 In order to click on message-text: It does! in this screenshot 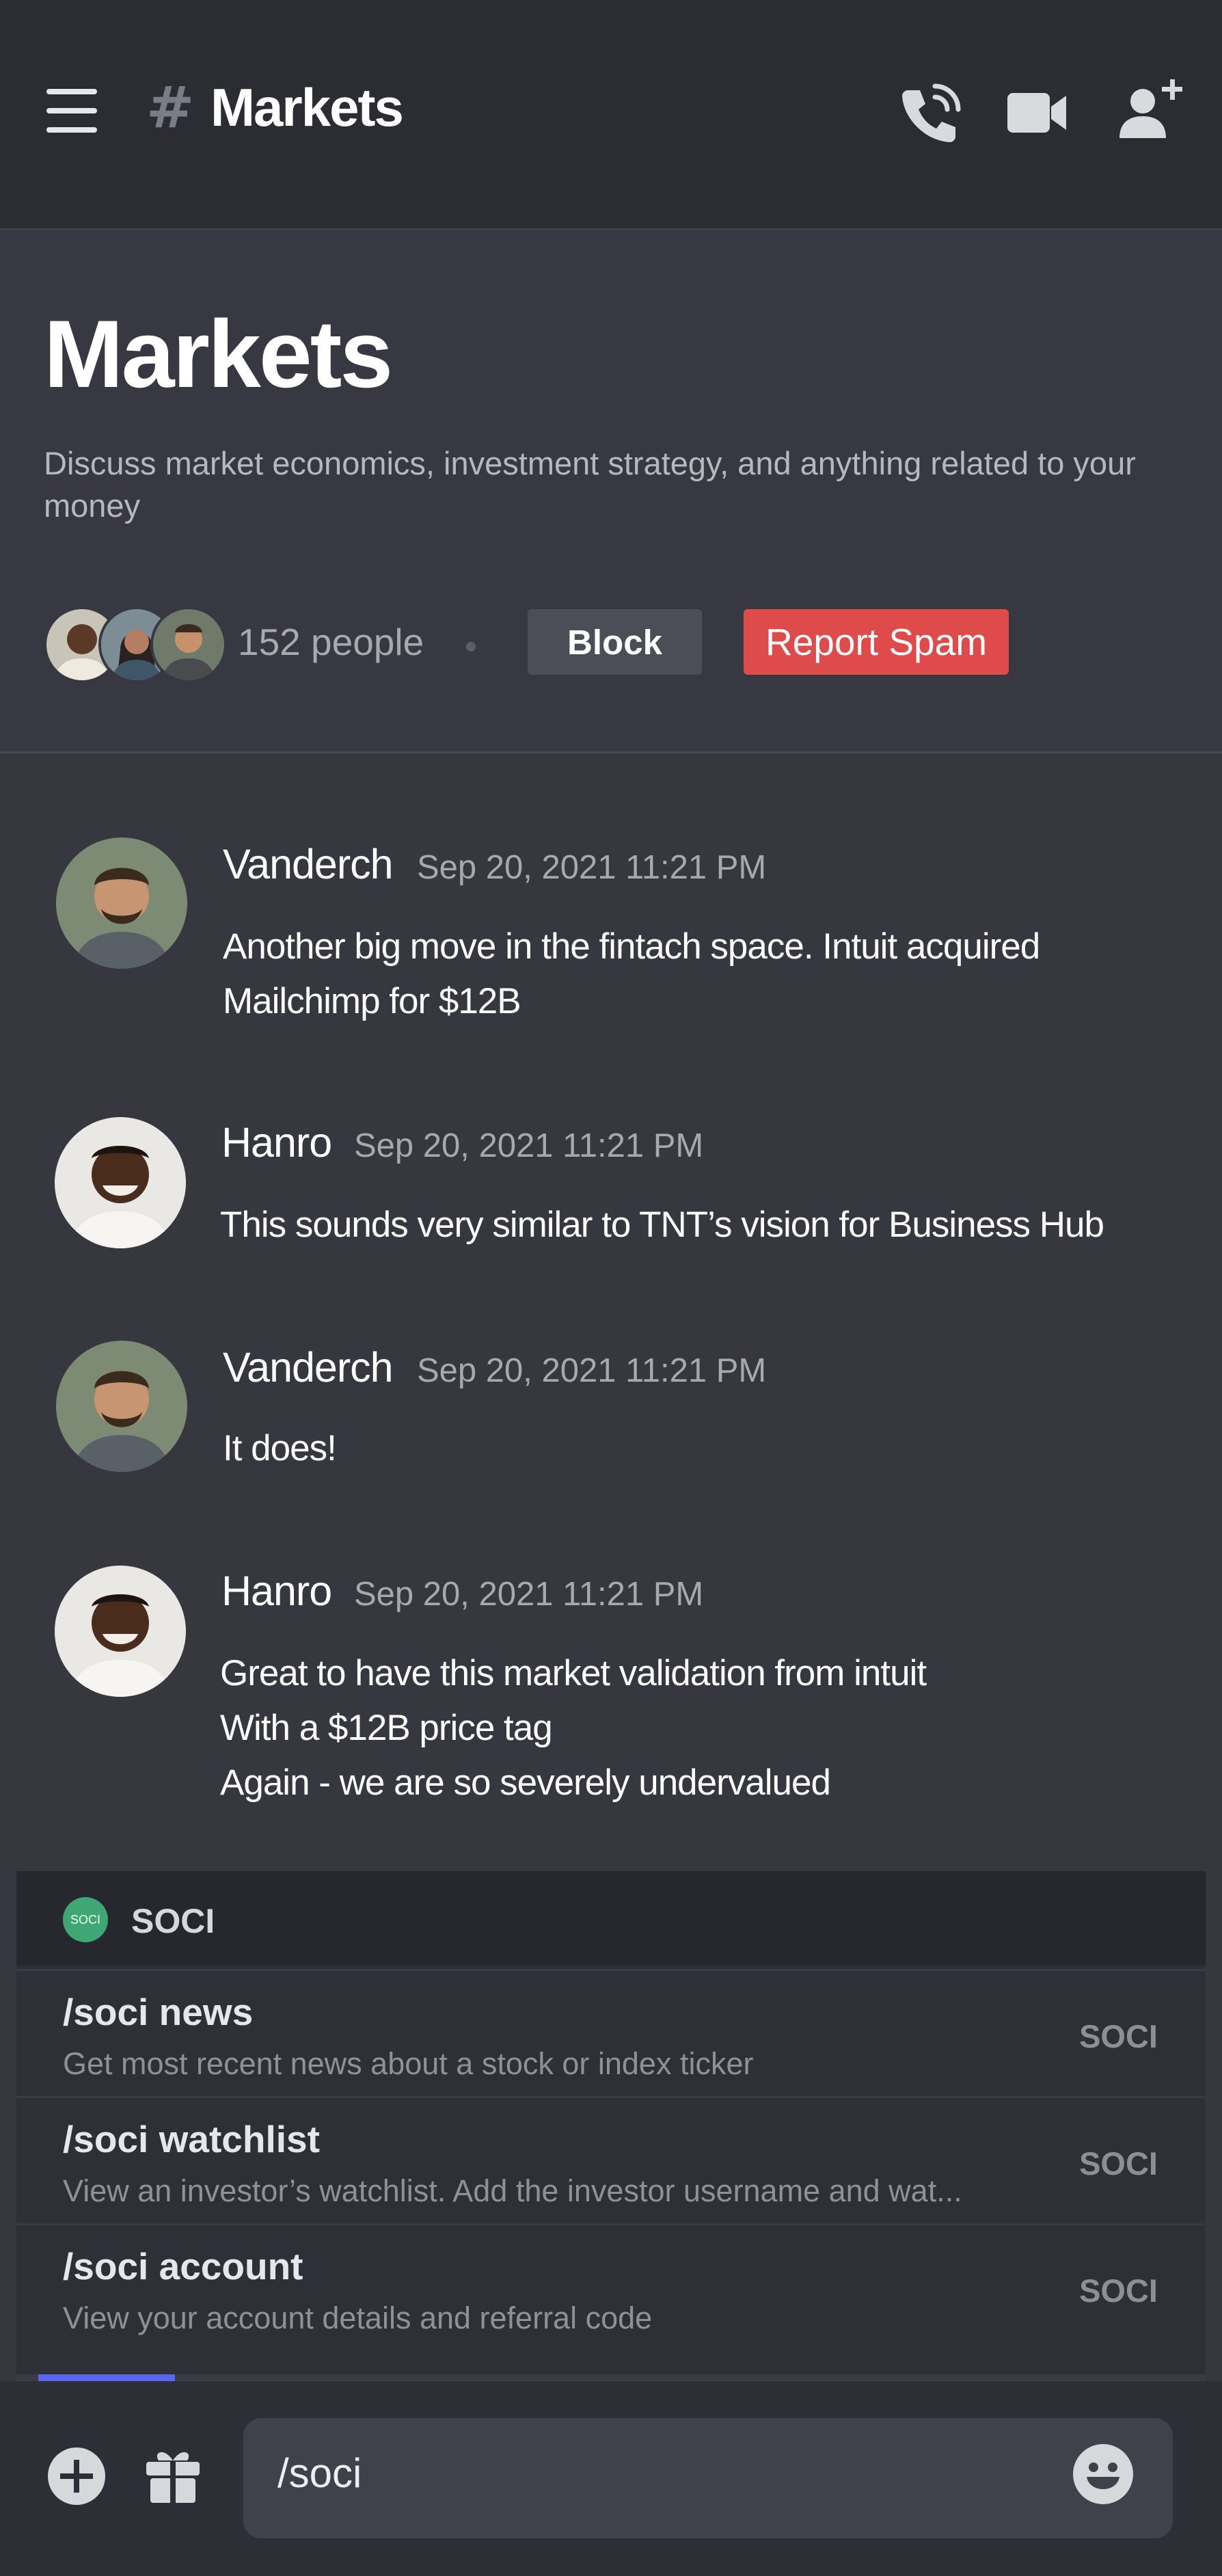, I will do `click(280, 1448)`.